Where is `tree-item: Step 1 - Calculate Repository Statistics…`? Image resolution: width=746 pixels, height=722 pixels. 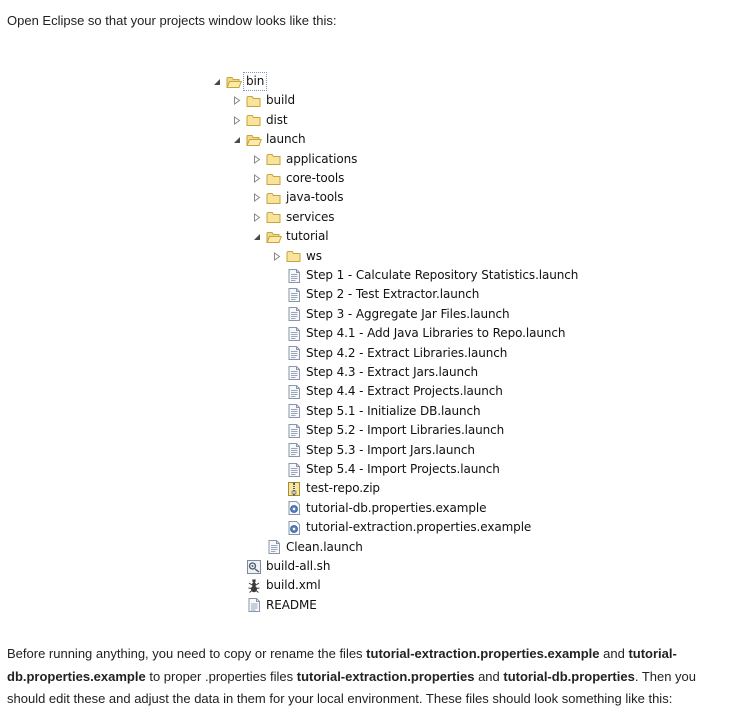
tree-item: Step 1 - Calculate Repository Statistics… is located at coordinates (423, 275).